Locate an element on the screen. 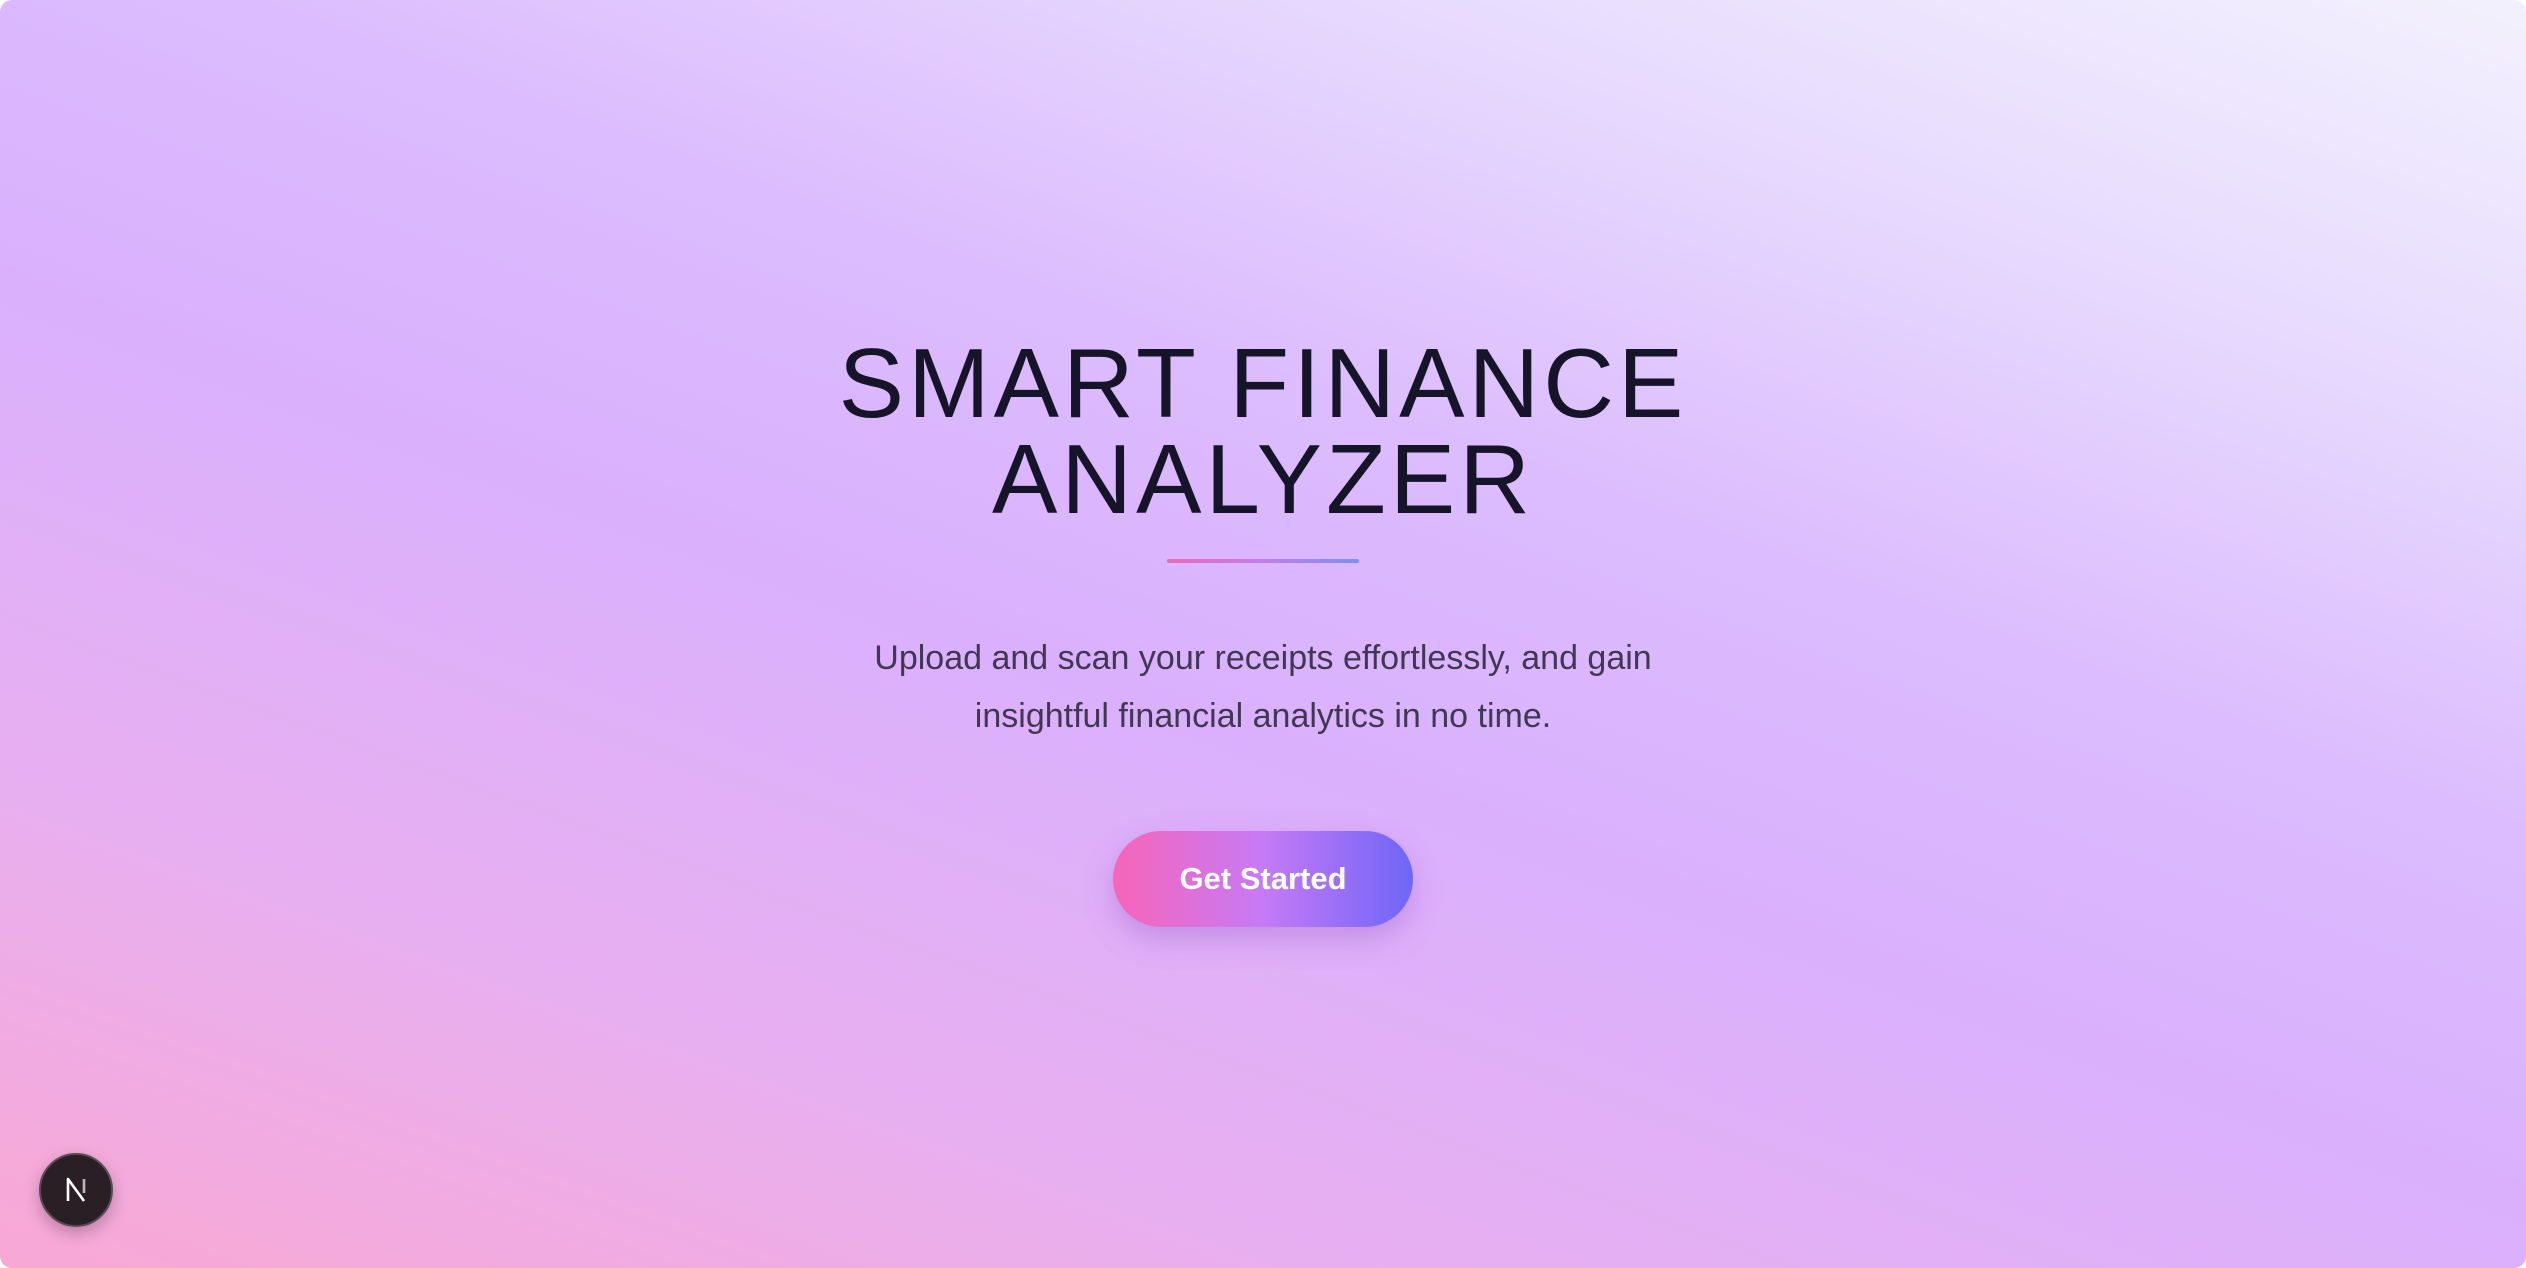  nextjs-logo-icon is located at coordinates (76, 1189).